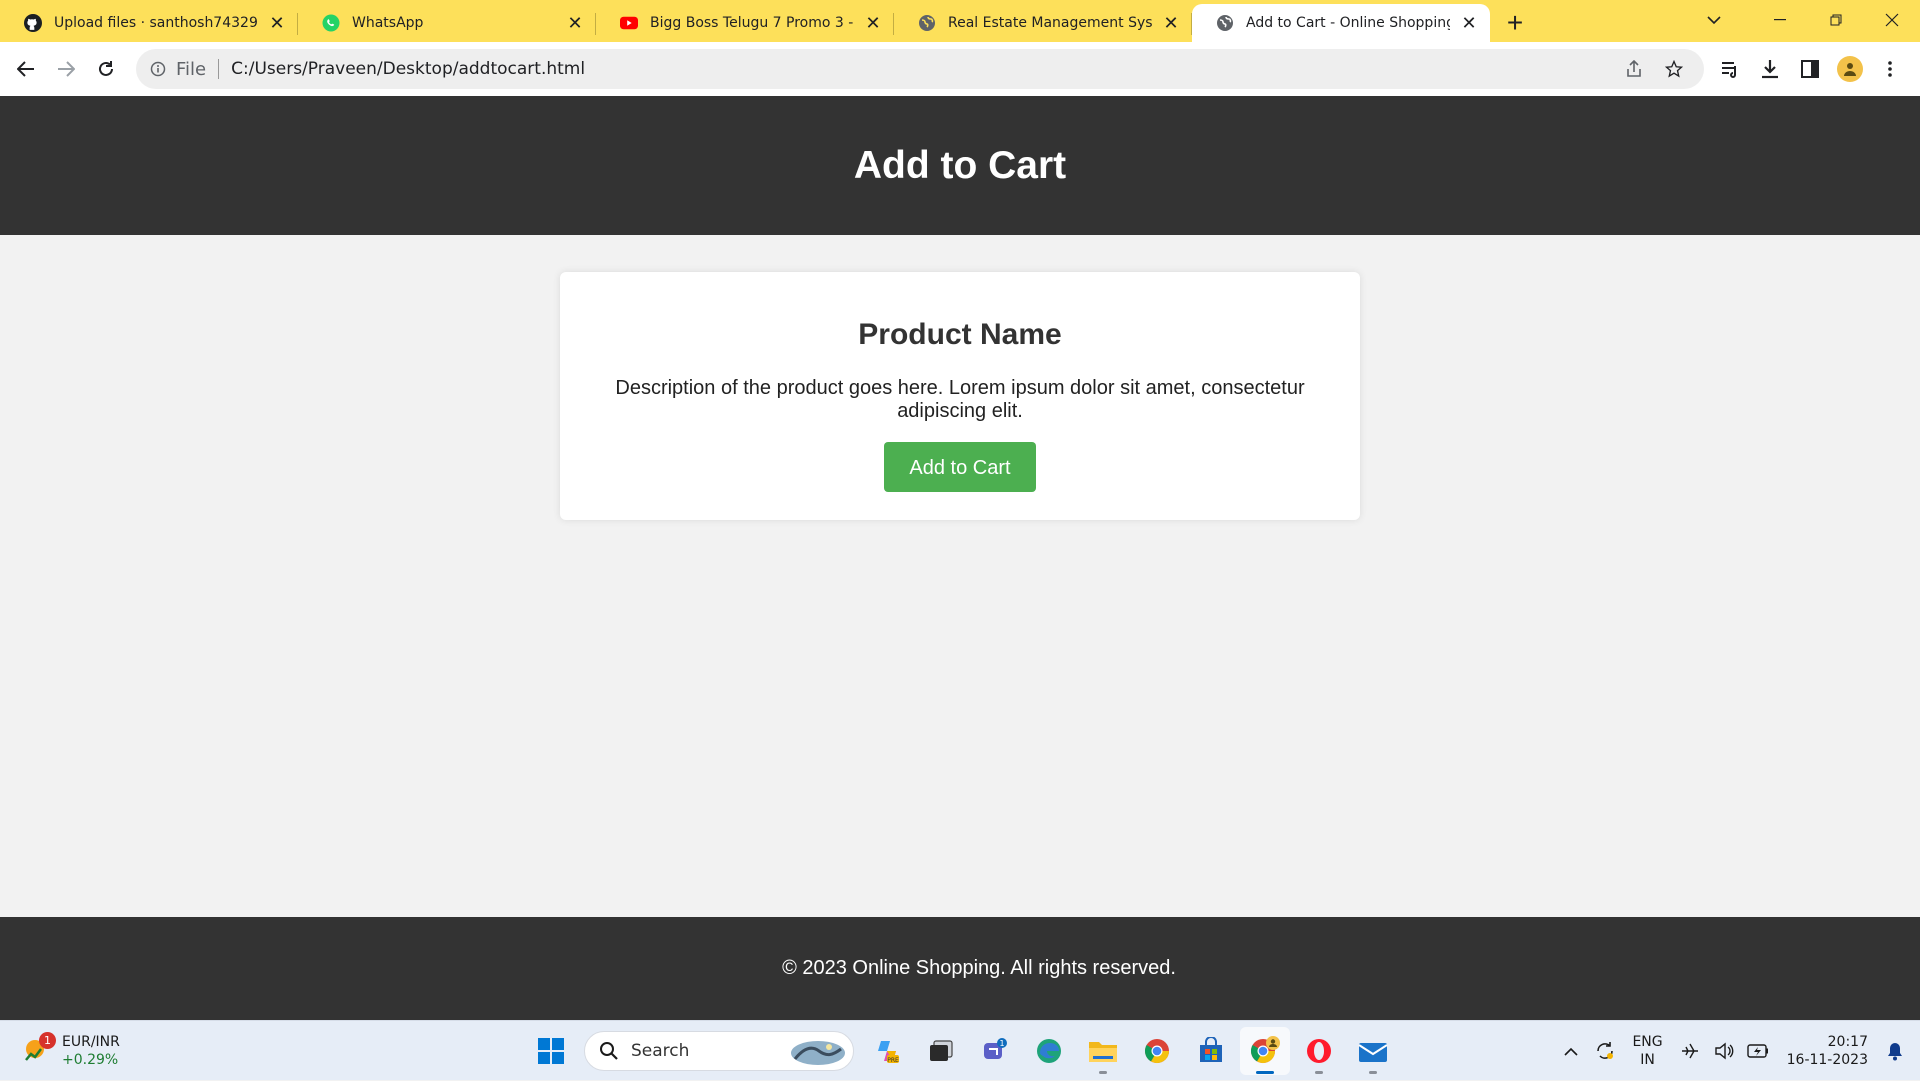 This screenshot has width=1920, height=1081. I want to click on teams-app: 1, so click(995, 1051).